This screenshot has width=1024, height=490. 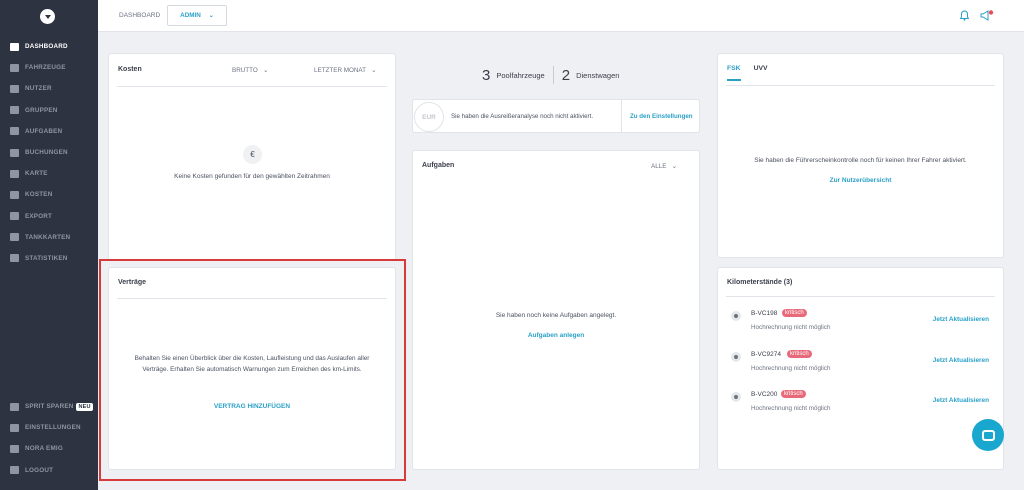 What do you see at coordinates (49, 427) in the screenshot?
I see `sidebar-item-einstellungen: EINSTELLUNGEN` at bounding box center [49, 427].